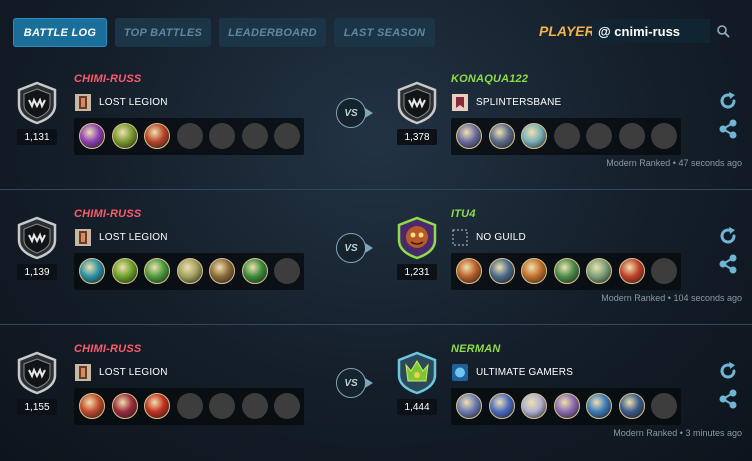 The width and height of the screenshot is (752, 461). What do you see at coordinates (60, 32) in the screenshot?
I see `tab-battle-log: BATTLE LOG` at bounding box center [60, 32].